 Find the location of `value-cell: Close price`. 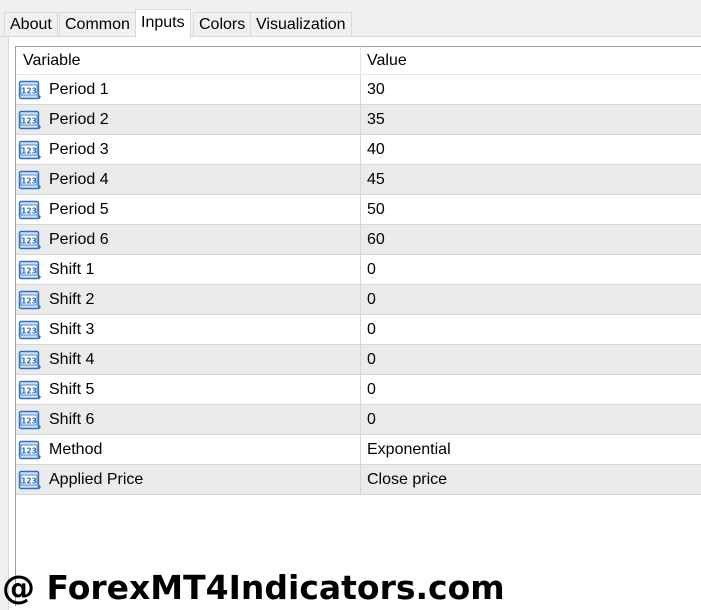

value-cell: Close price is located at coordinates (531, 479).